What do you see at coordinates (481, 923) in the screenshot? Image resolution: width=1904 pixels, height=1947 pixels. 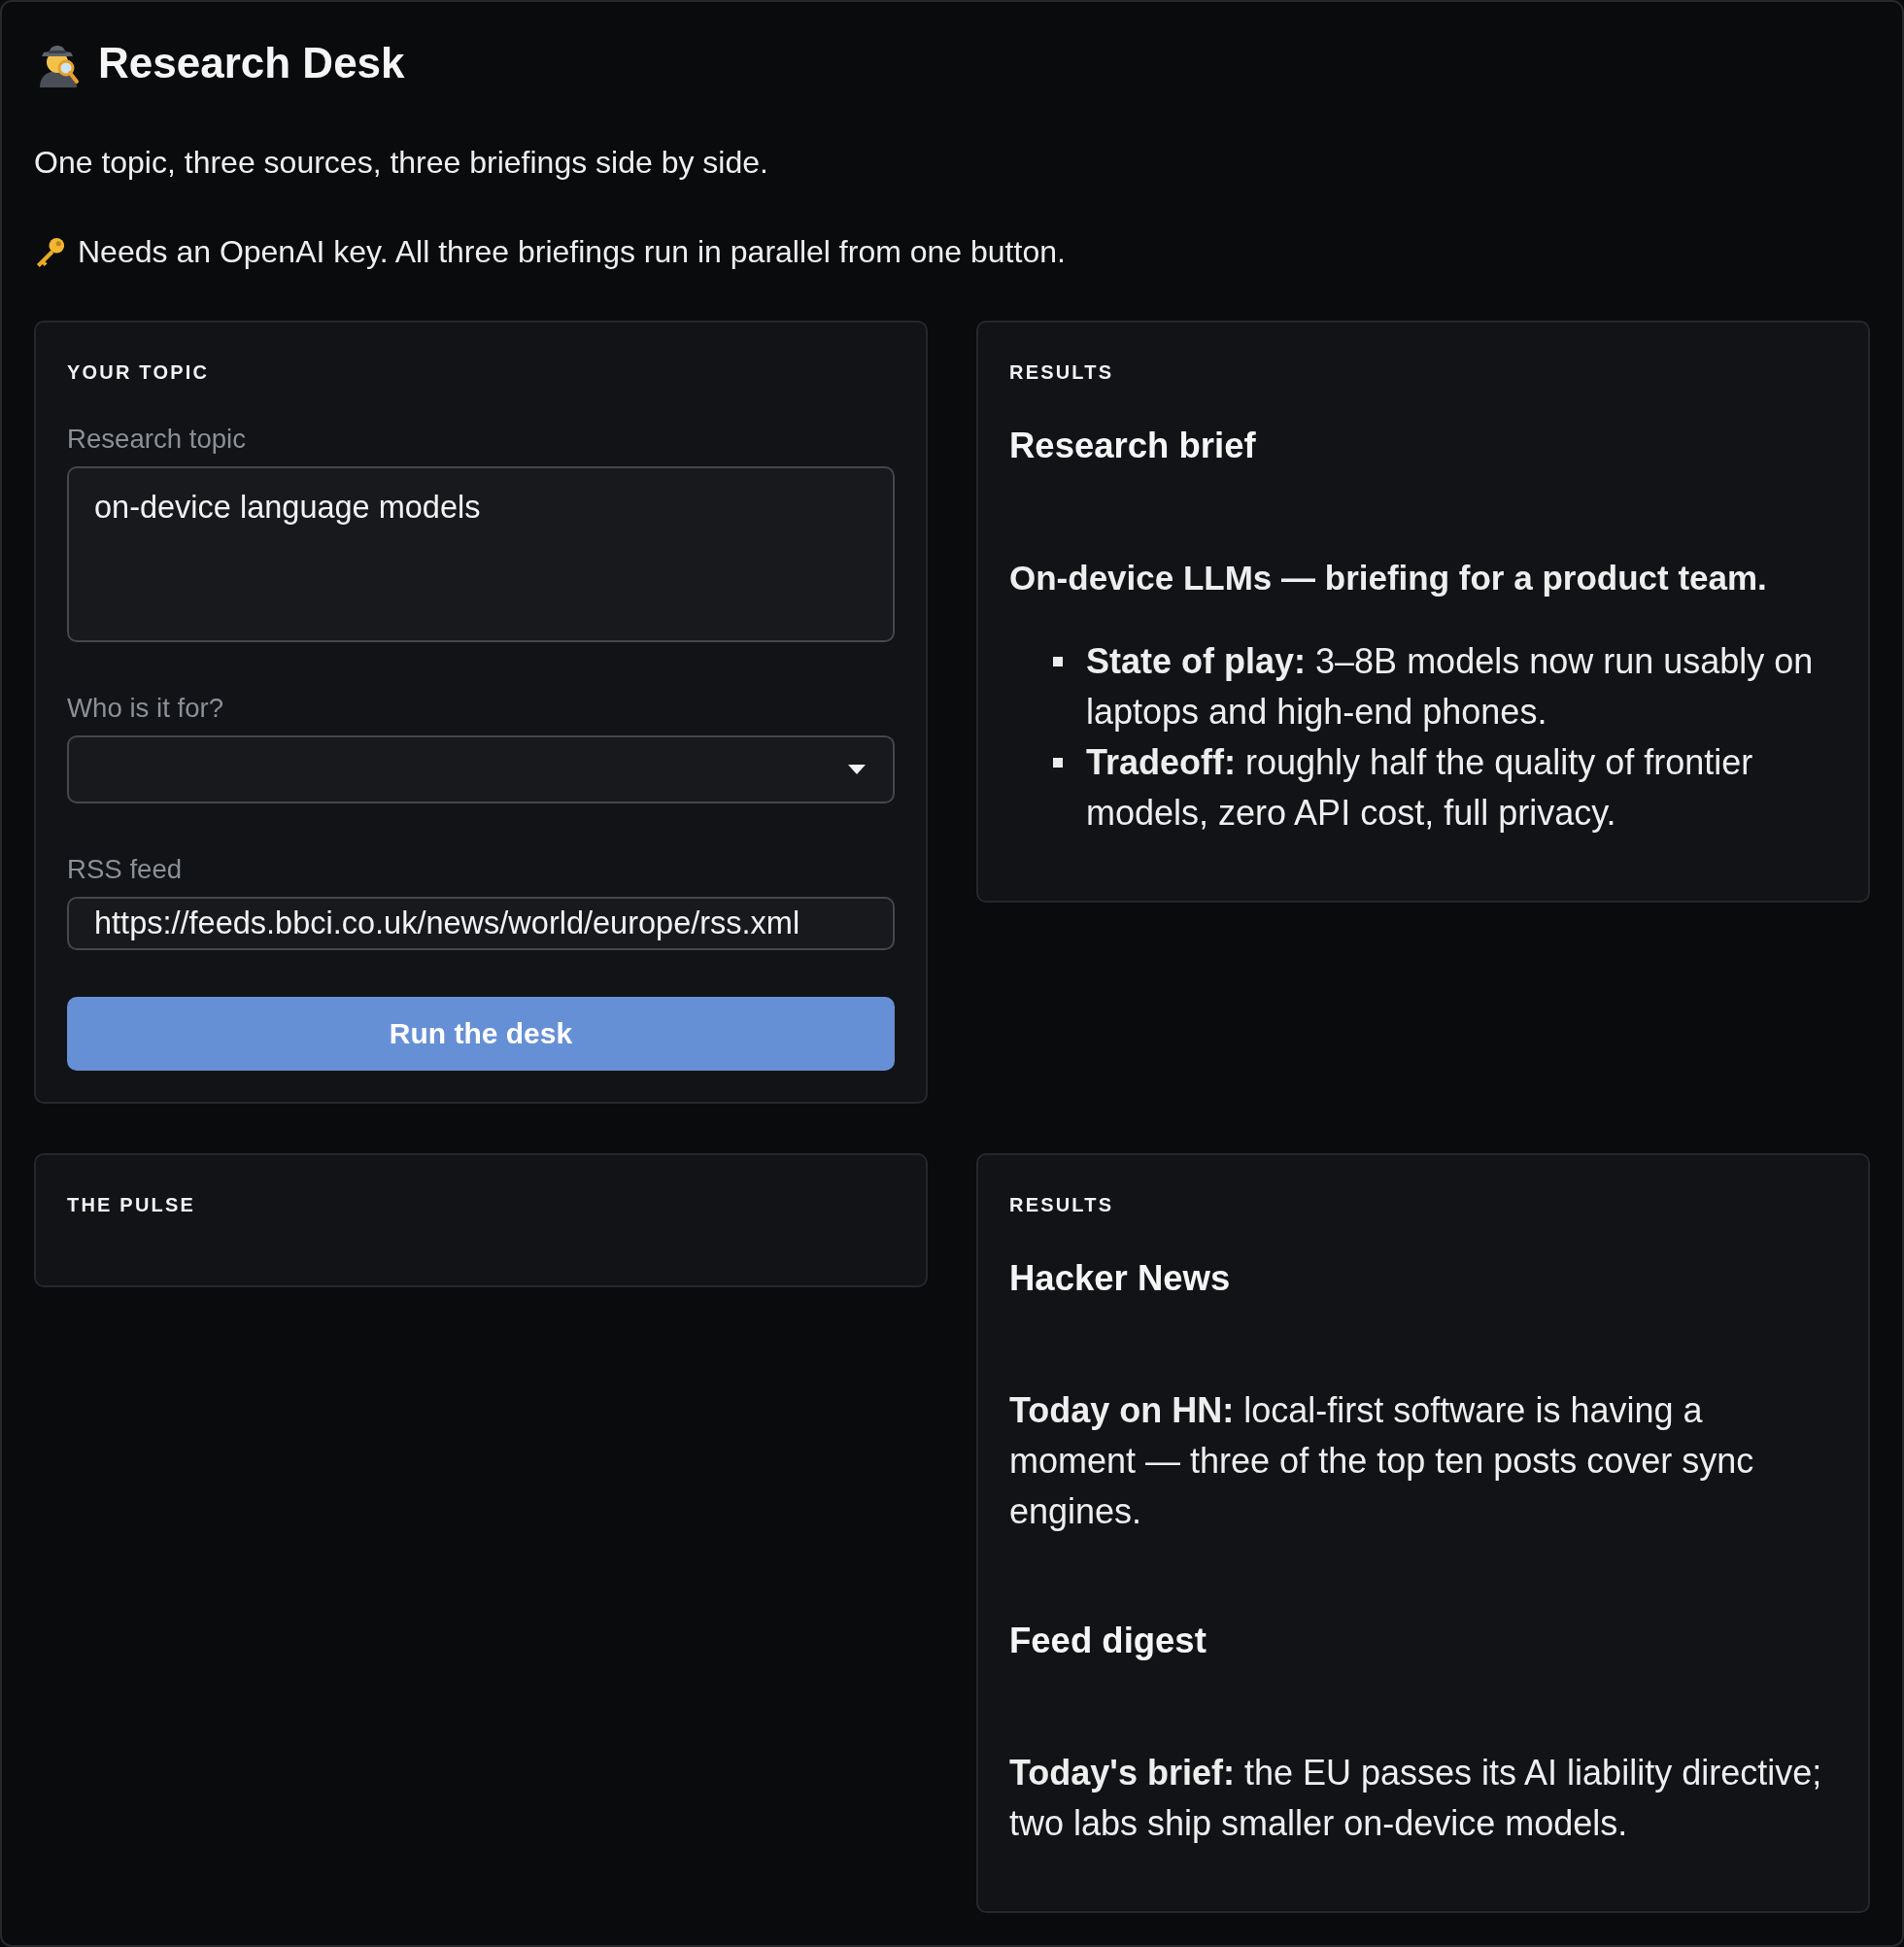 I see `rss-feed-input: https://feeds.bbci.co.uk/news/world/europe/rss.xml` at bounding box center [481, 923].